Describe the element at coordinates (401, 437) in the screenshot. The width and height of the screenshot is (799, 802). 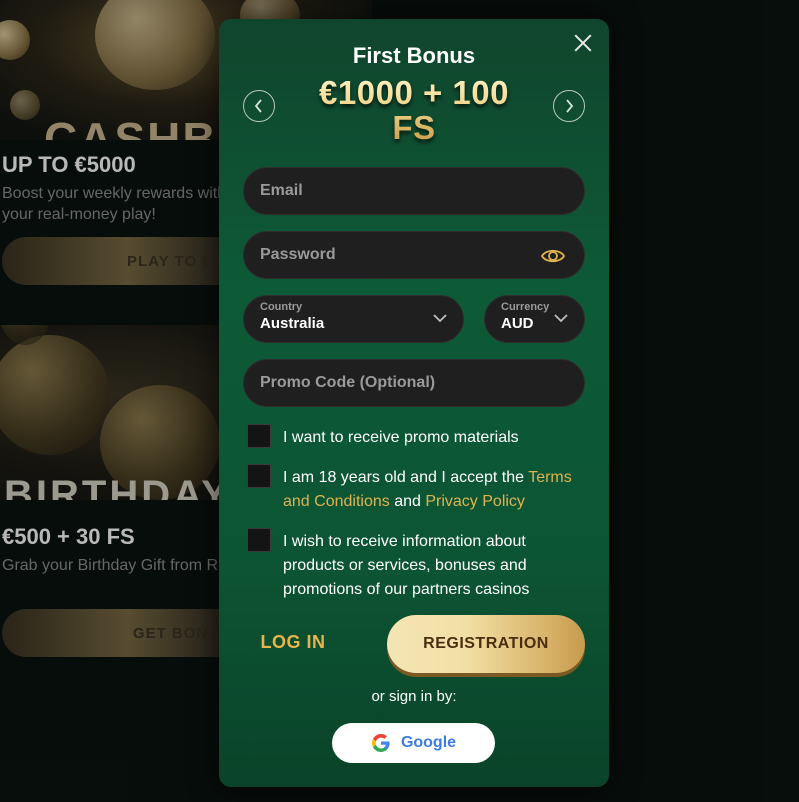
I see `promo-materials-label: I want to receive promo materials` at that location.